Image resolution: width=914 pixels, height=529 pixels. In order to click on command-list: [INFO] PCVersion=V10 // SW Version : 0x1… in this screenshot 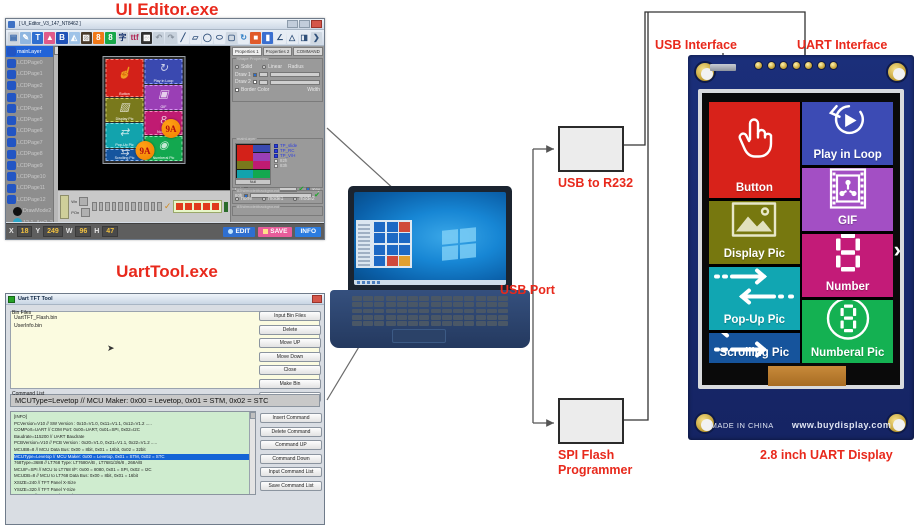, I will do `click(133, 453)`.